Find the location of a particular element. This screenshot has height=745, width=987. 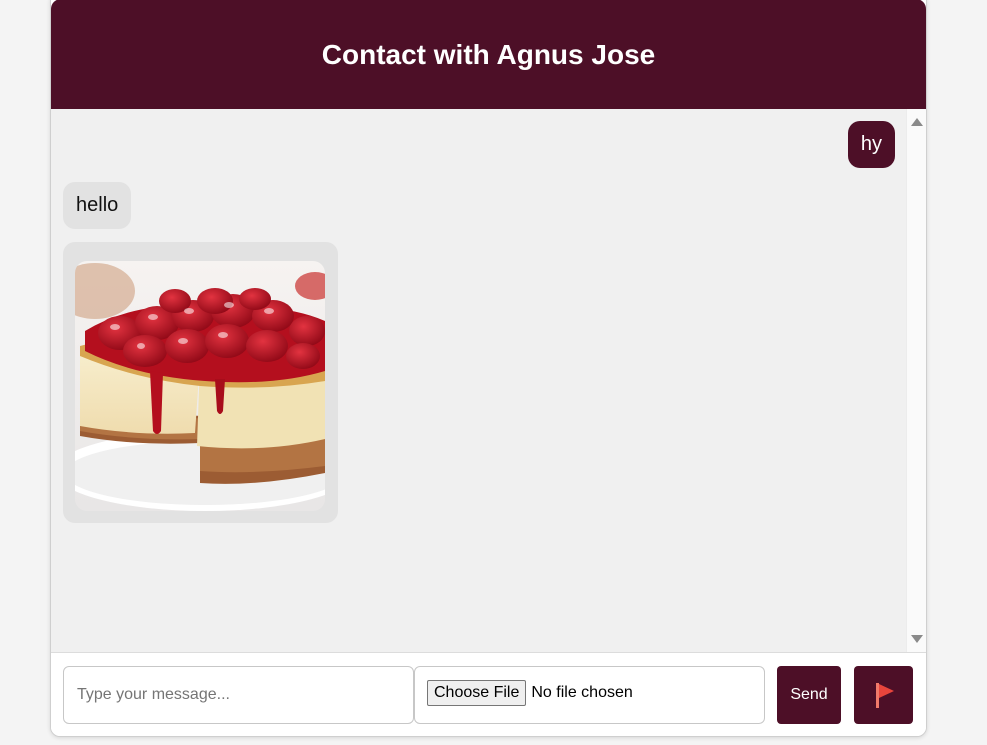

scroll-up-arrow-icon is located at coordinates (916, 122).